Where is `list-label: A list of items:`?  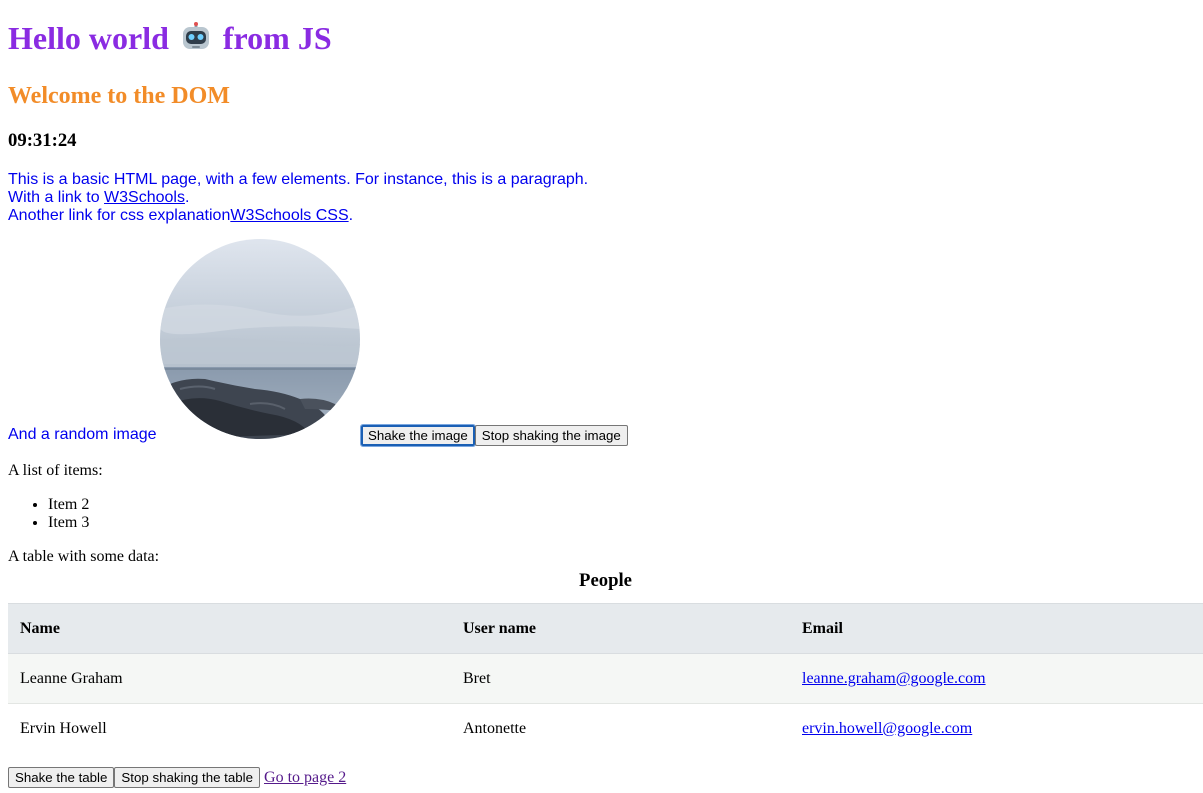
list-label: A list of items: is located at coordinates (55, 470).